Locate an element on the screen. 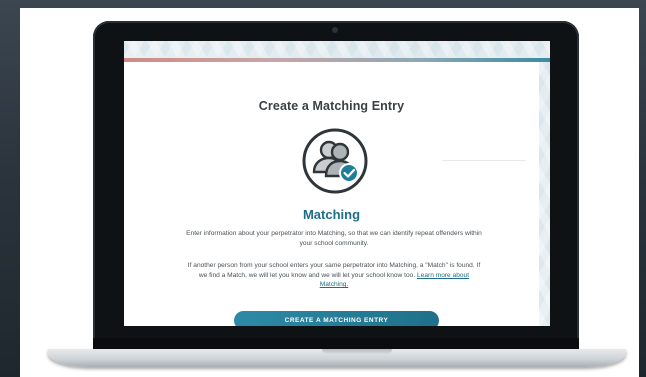 This screenshot has width=646, height=377. laptop-base is located at coordinates (337, 358).